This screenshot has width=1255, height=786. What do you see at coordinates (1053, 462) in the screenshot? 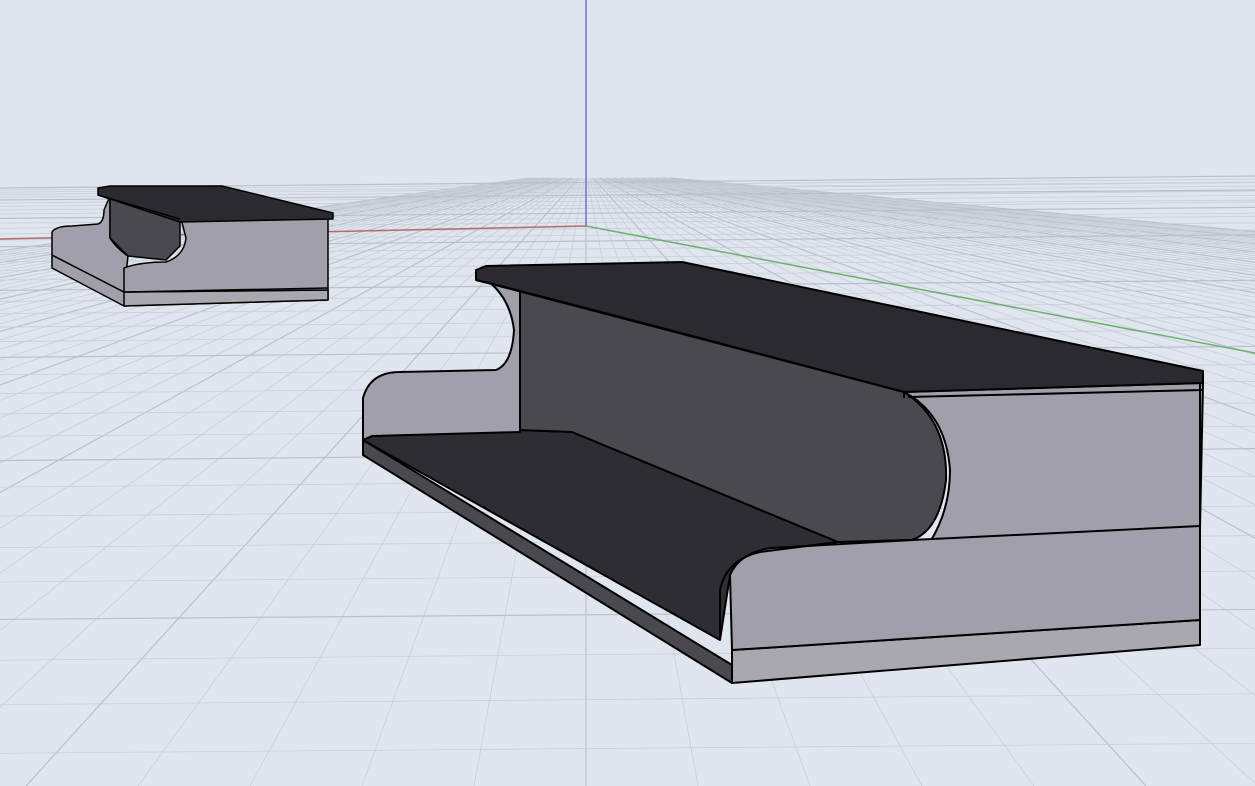
I see `large-bracket-right-upper-side` at bounding box center [1053, 462].